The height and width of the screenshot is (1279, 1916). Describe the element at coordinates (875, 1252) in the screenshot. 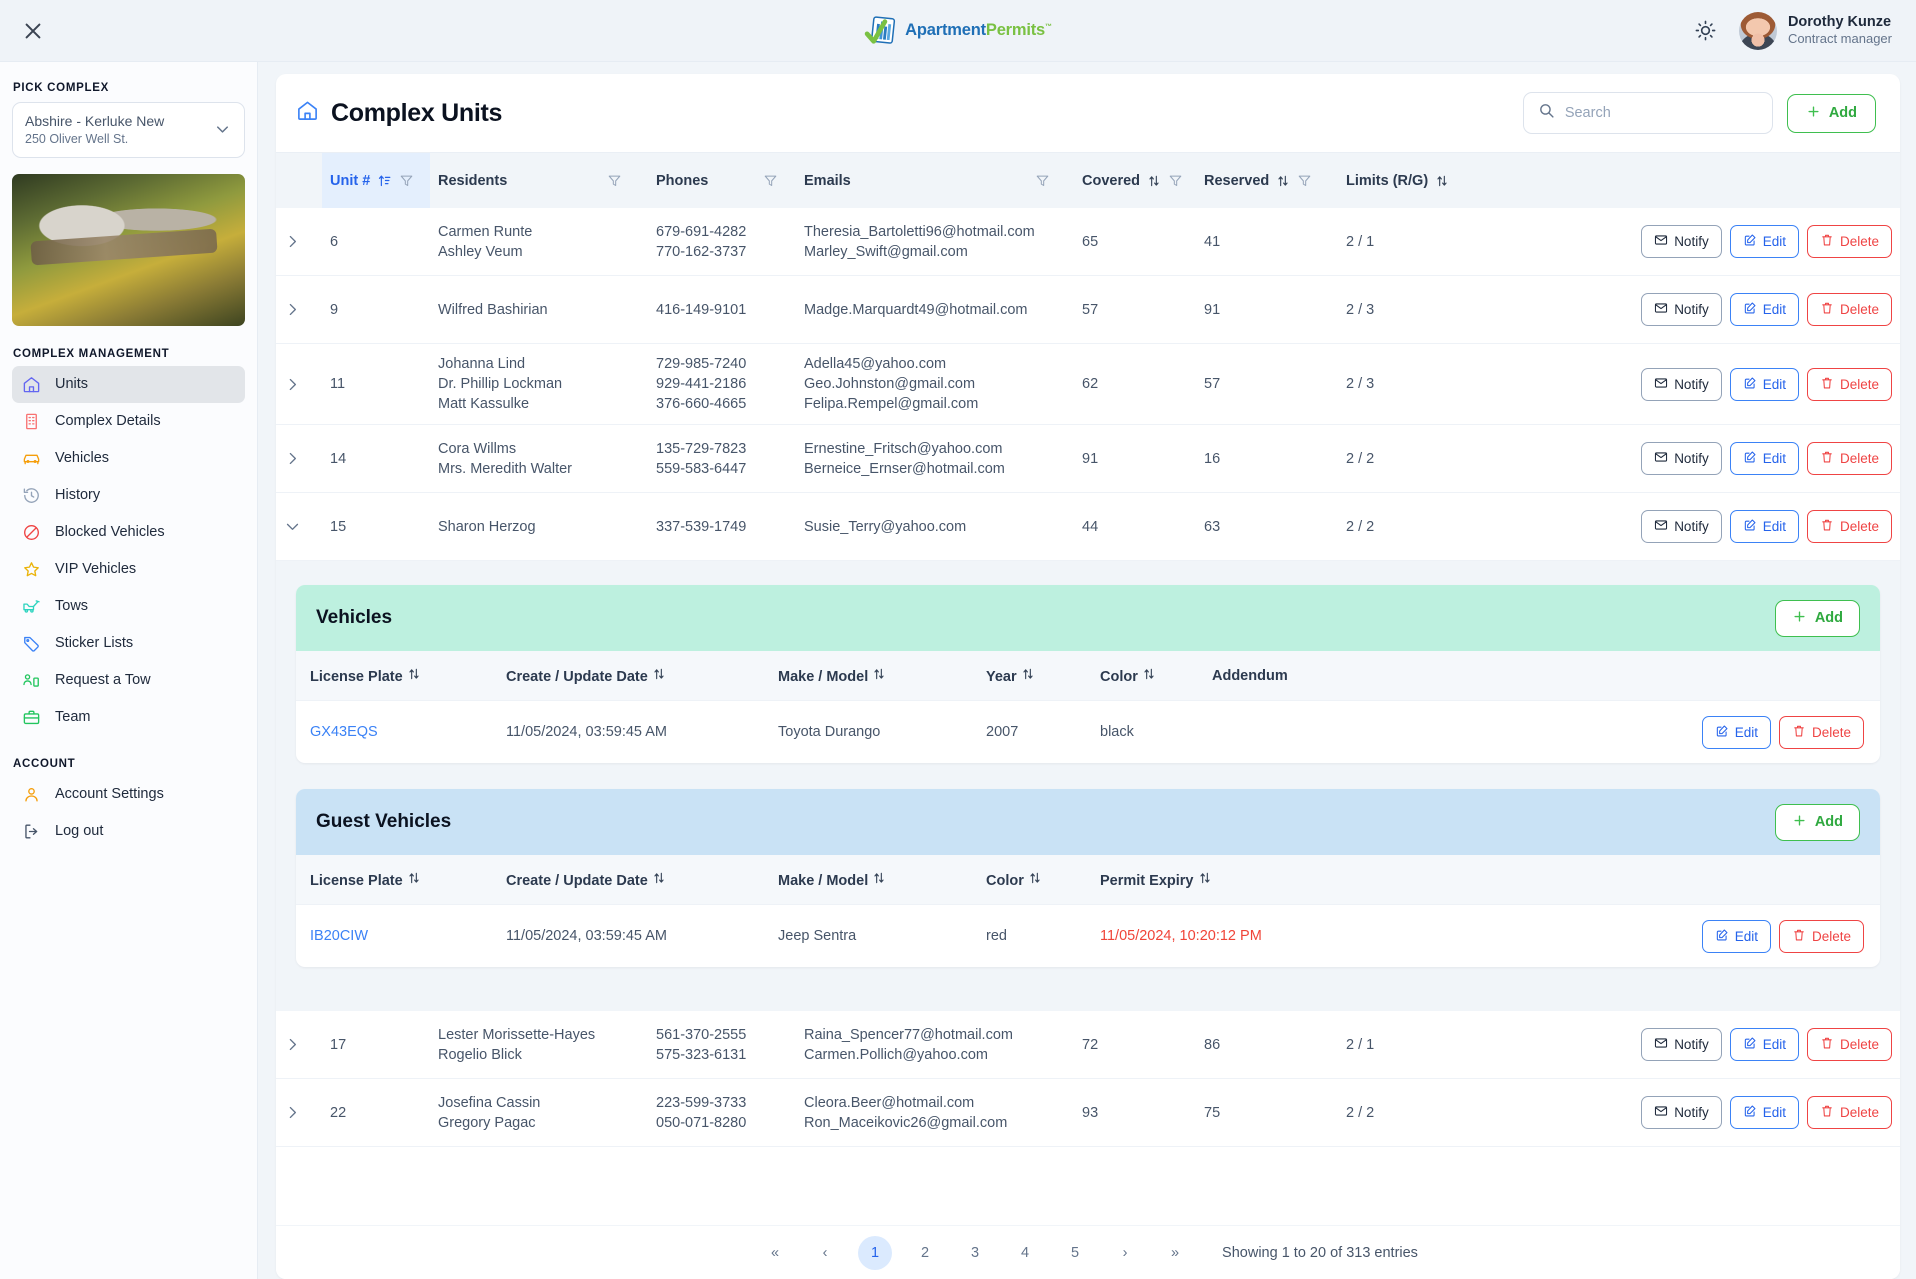

I see `pagination-page-1: 1` at that location.